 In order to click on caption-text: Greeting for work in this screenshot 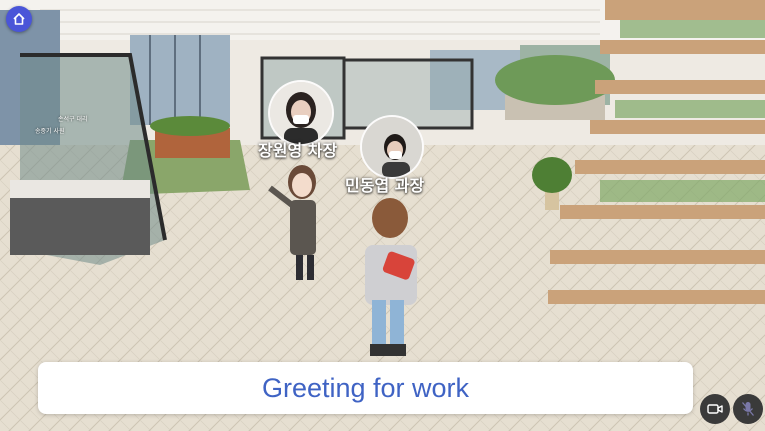, I will do `click(365, 387)`.